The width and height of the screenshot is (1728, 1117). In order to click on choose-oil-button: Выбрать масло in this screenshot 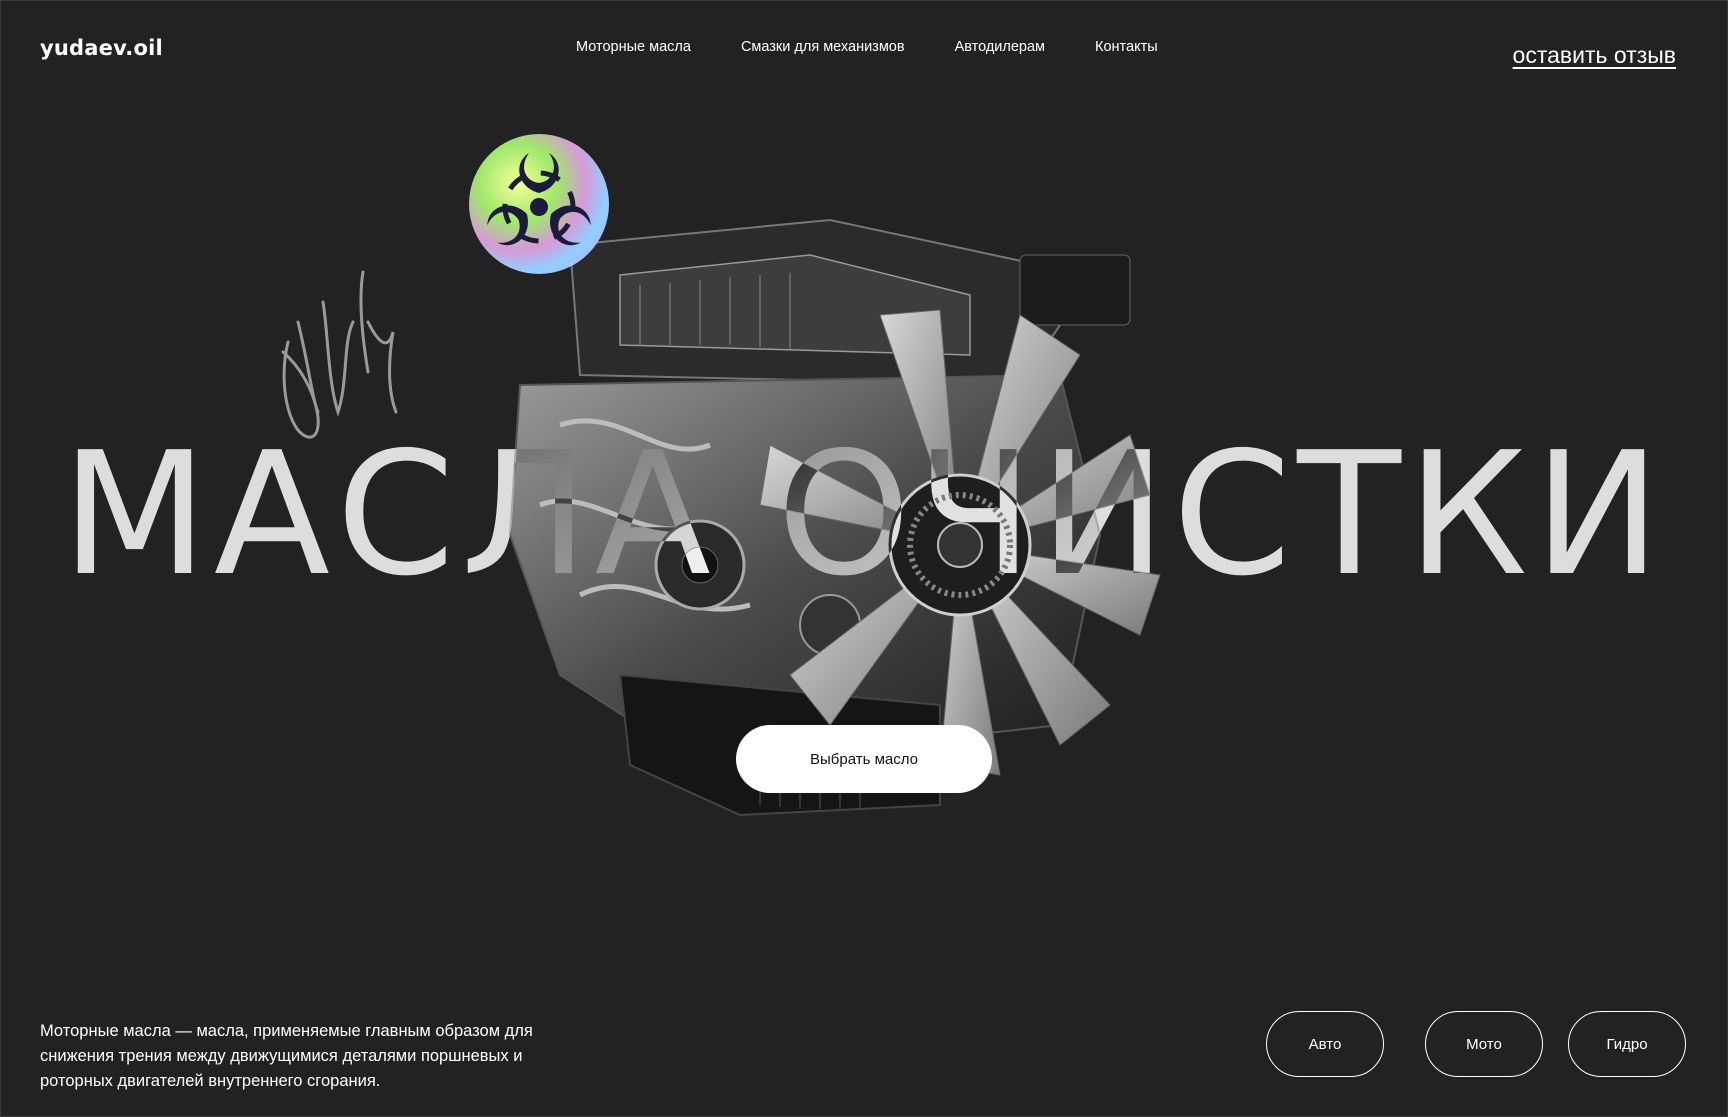, I will do `click(864, 759)`.